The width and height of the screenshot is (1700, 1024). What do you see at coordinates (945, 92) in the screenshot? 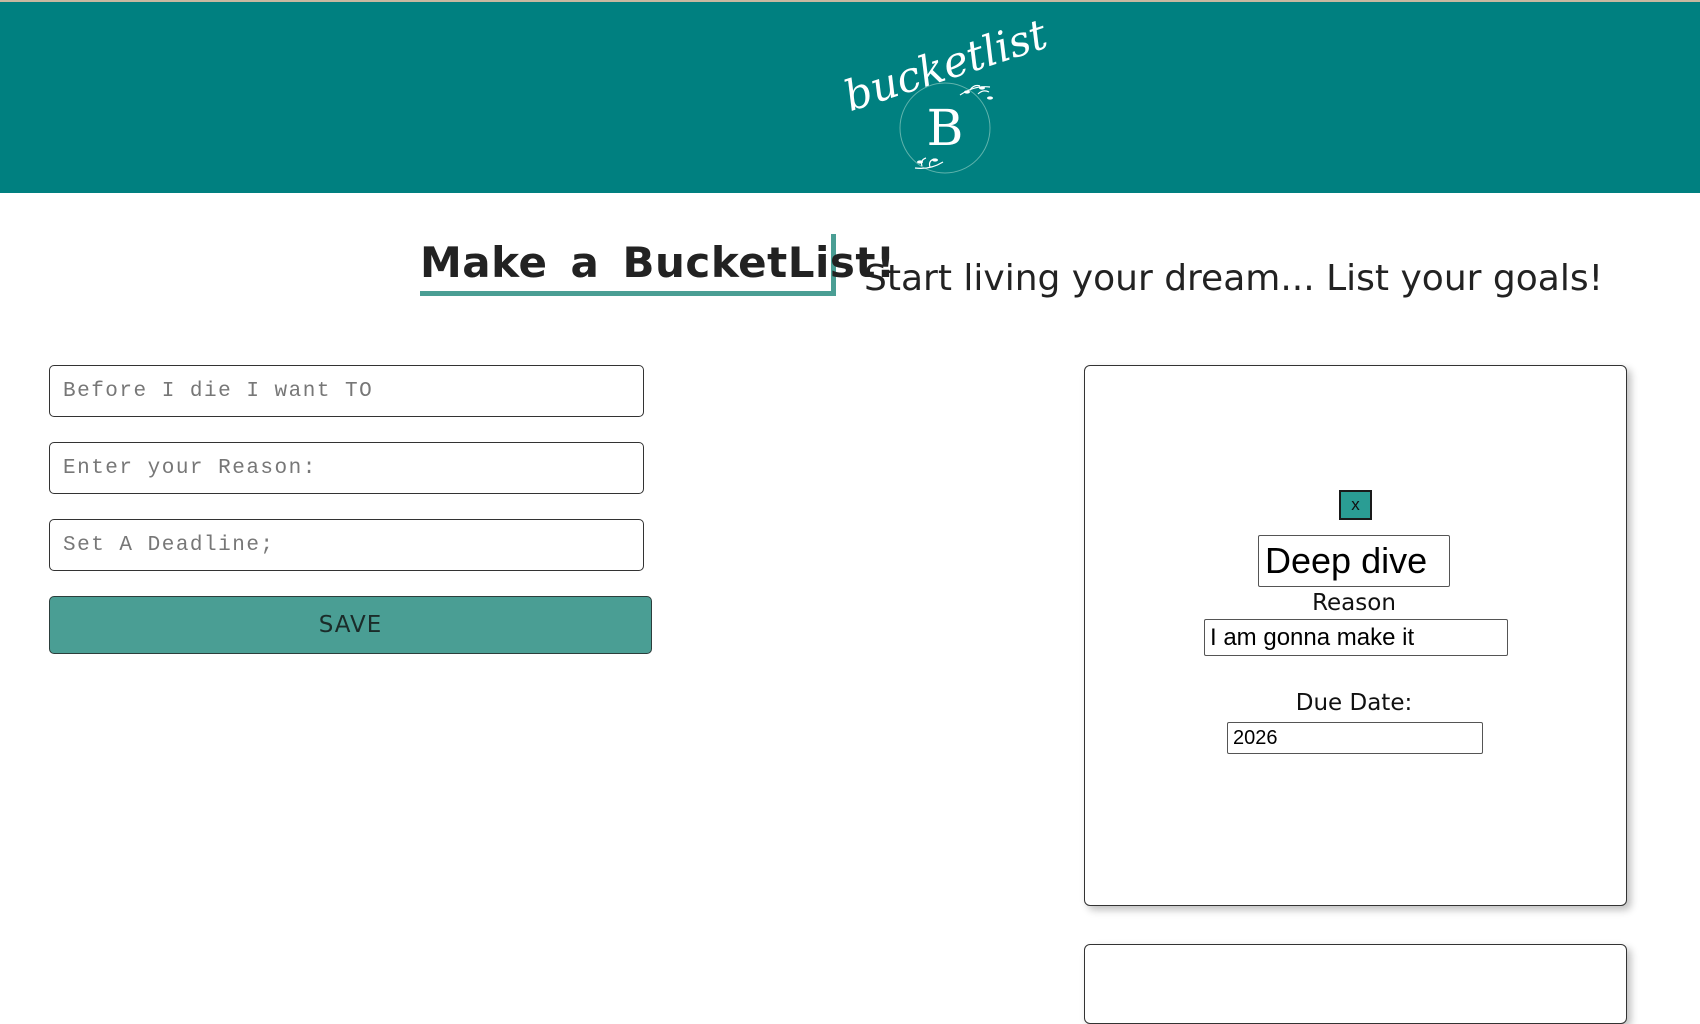
I see `bucketlist-logo: bucketlist B` at bounding box center [945, 92].